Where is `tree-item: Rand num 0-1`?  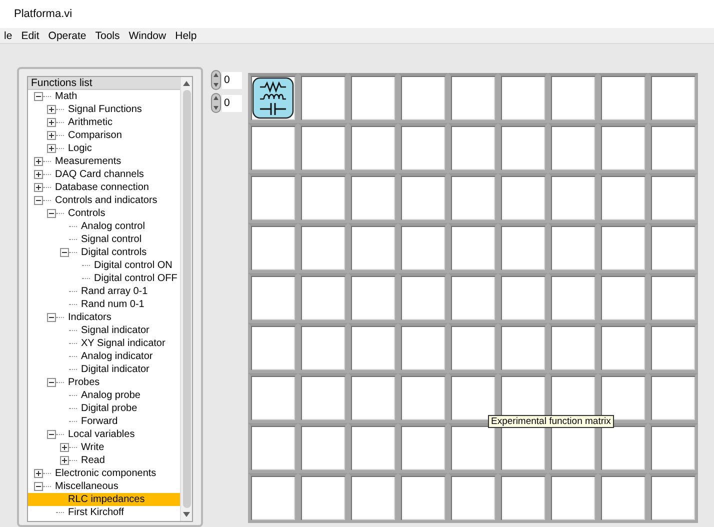
tree-item: Rand num 0-1 is located at coordinates (104, 304).